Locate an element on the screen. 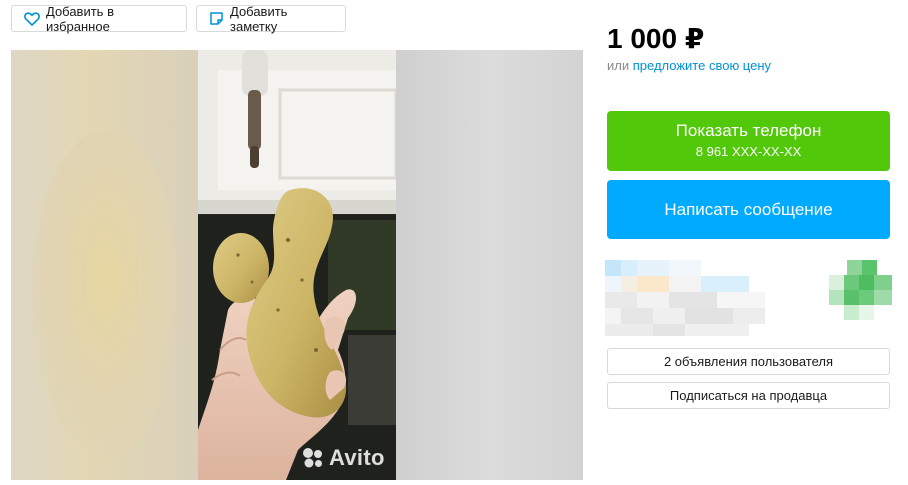 This screenshot has width=908, height=485. show-phone-button: Показать телефон 8 961 XXX-XX-XX is located at coordinates (748, 141).